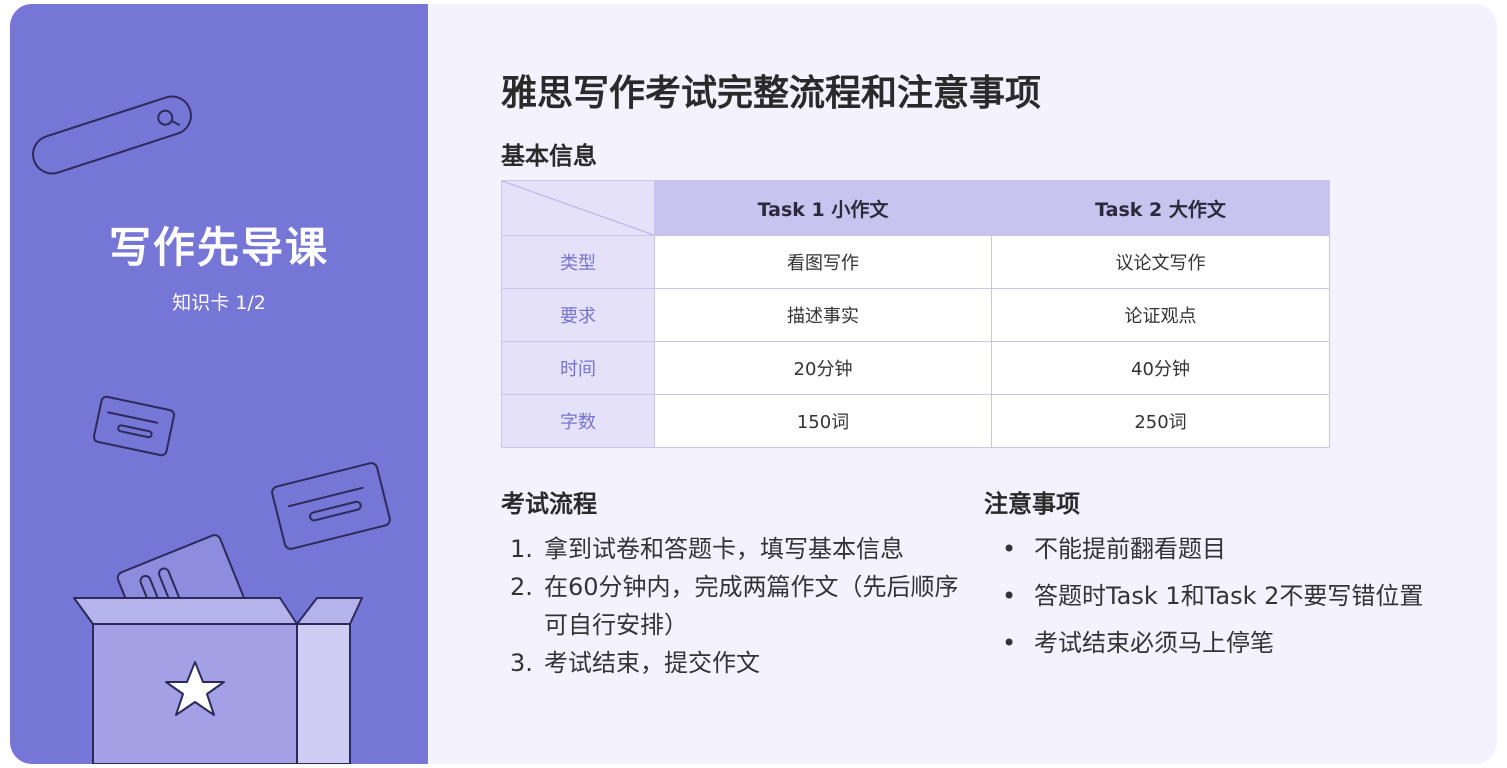 This screenshot has height=768, width=1507. I want to click on table-cell: 250词, so click(1160, 421).